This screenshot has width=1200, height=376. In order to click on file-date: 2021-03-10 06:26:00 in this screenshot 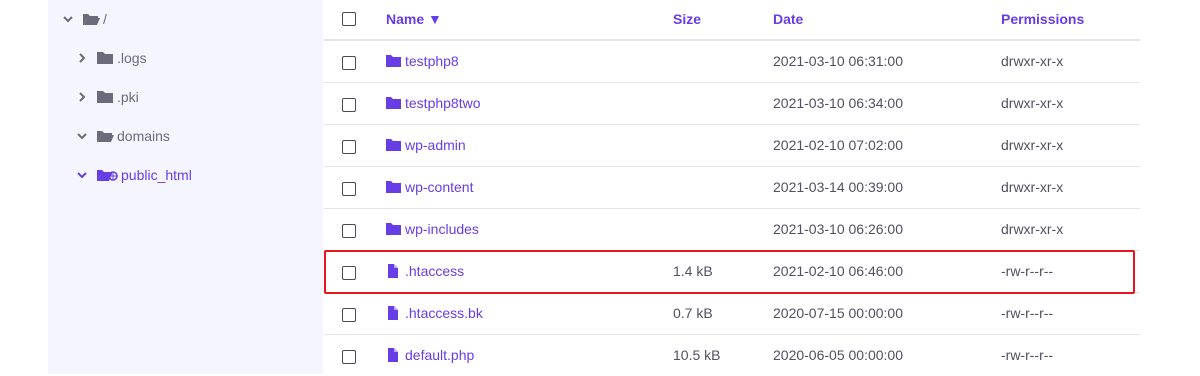, I will do `click(838, 229)`.